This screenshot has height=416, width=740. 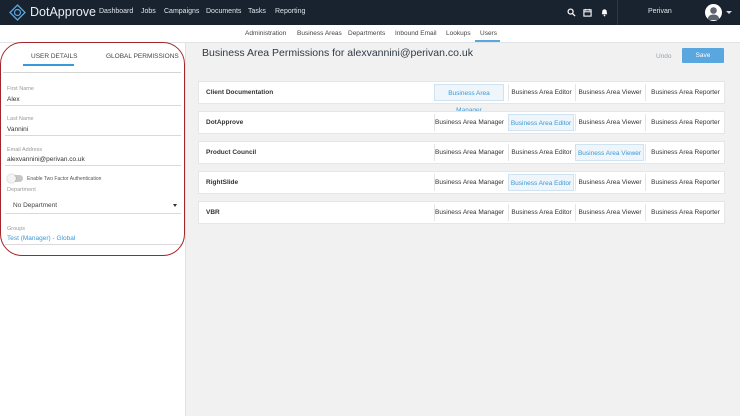 What do you see at coordinates (660, 11) in the screenshot?
I see `user-name: Perivan` at bounding box center [660, 11].